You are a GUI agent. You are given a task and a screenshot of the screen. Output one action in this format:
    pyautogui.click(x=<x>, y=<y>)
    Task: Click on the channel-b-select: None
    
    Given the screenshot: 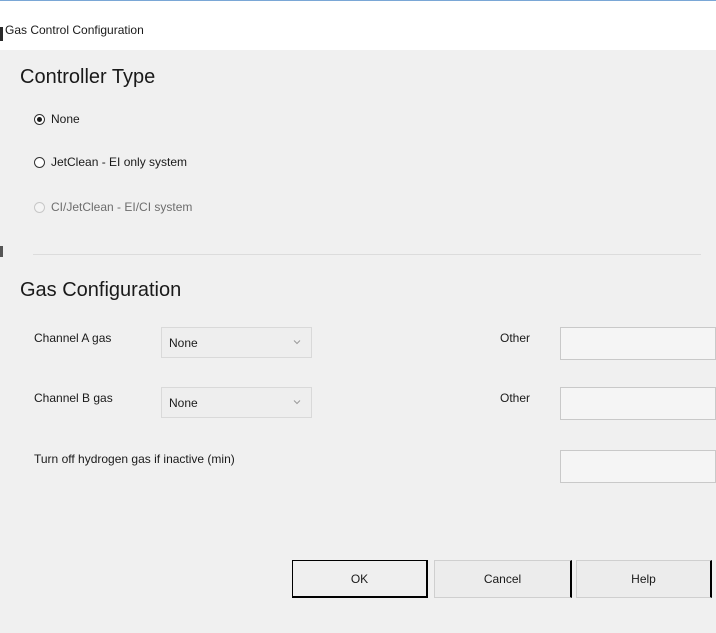 What is the action you would take?
    pyautogui.click(x=236, y=402)
    